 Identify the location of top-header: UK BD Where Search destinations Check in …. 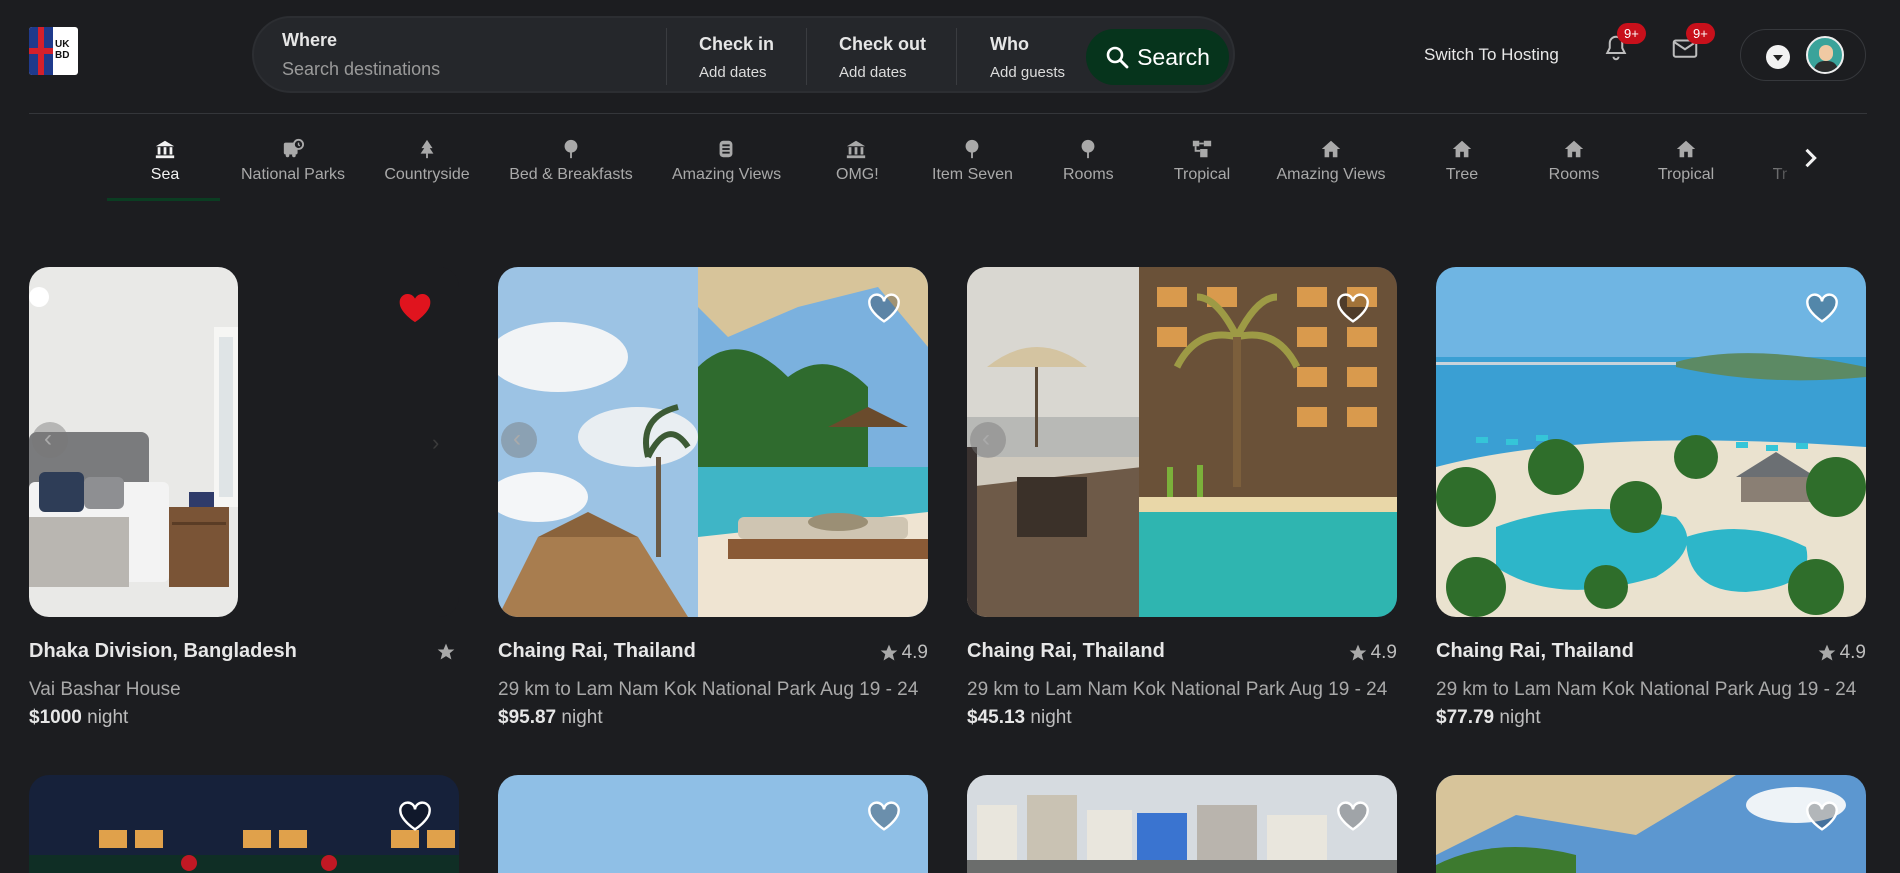
(950, 56).